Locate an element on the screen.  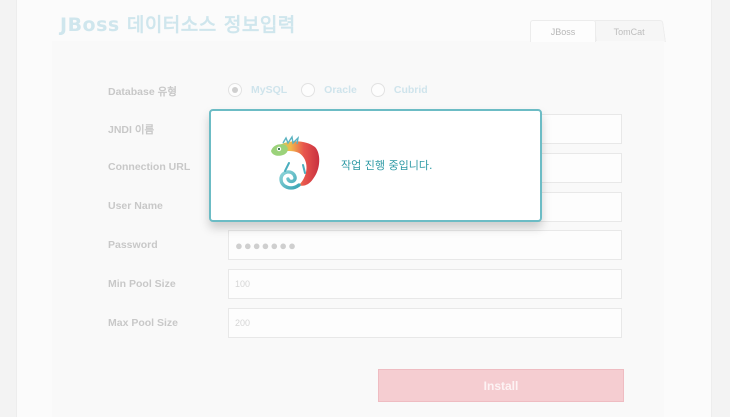
radio-oracle-label: Oracle is located at coordinates (340, 90).